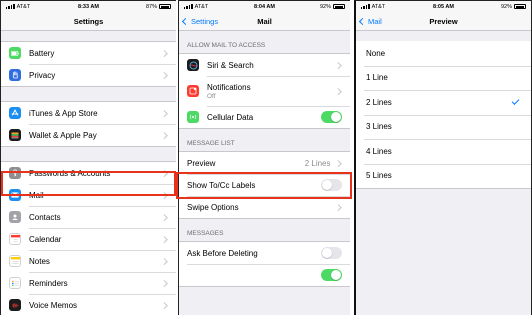 The height and width of the screenshot is (315, 532). What do you see at coordinates (379, 151) in the screenshot?
I see `option-label: 4 Lines` at bounding box center [379, 151].